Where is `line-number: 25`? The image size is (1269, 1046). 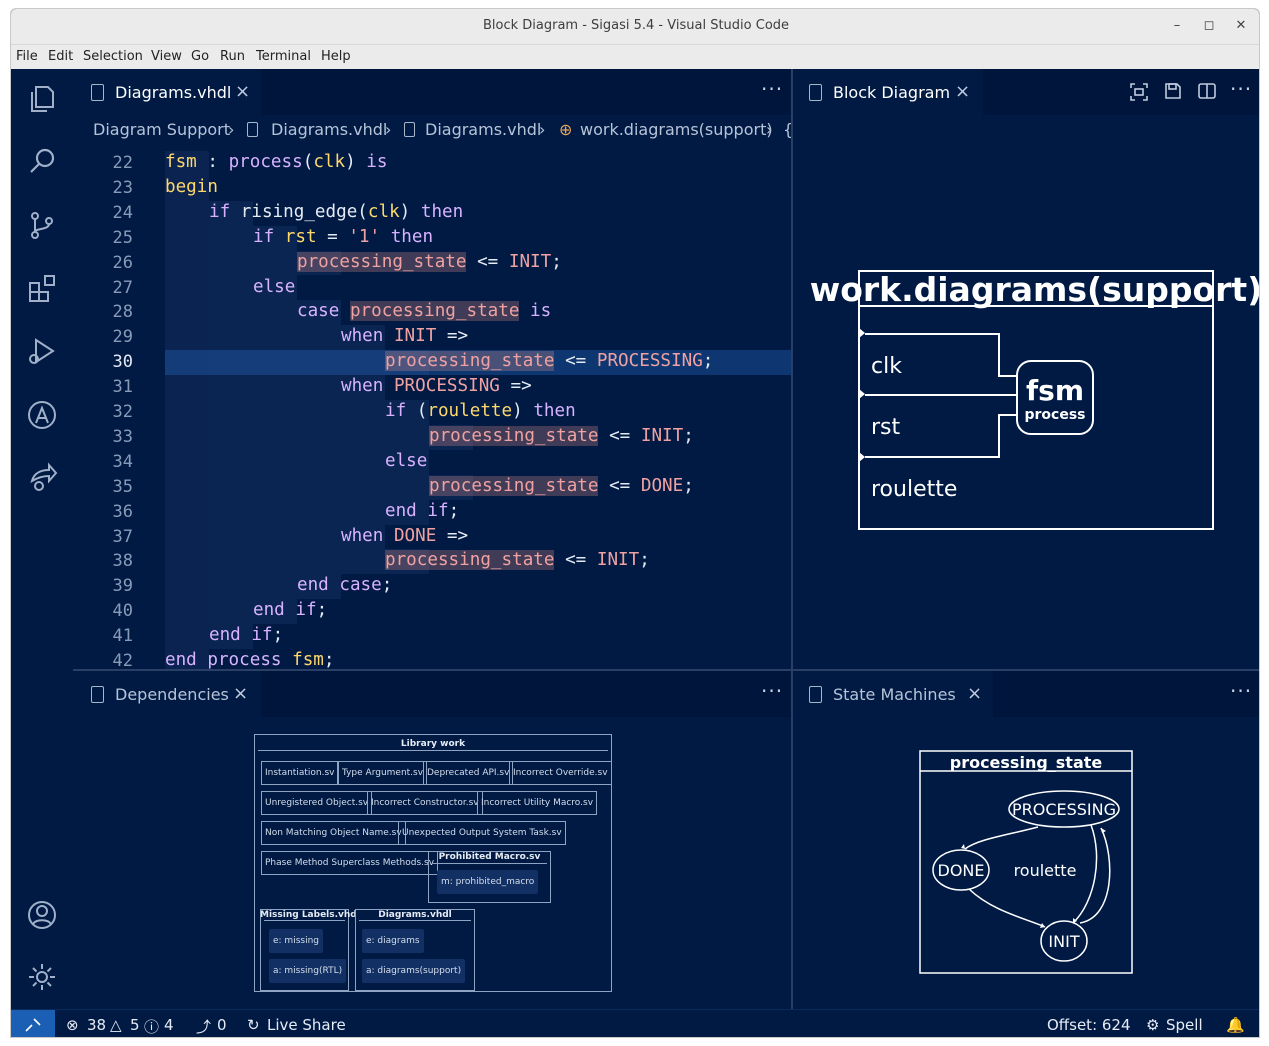
line-number: 25 is located at coordinates (103, 238).